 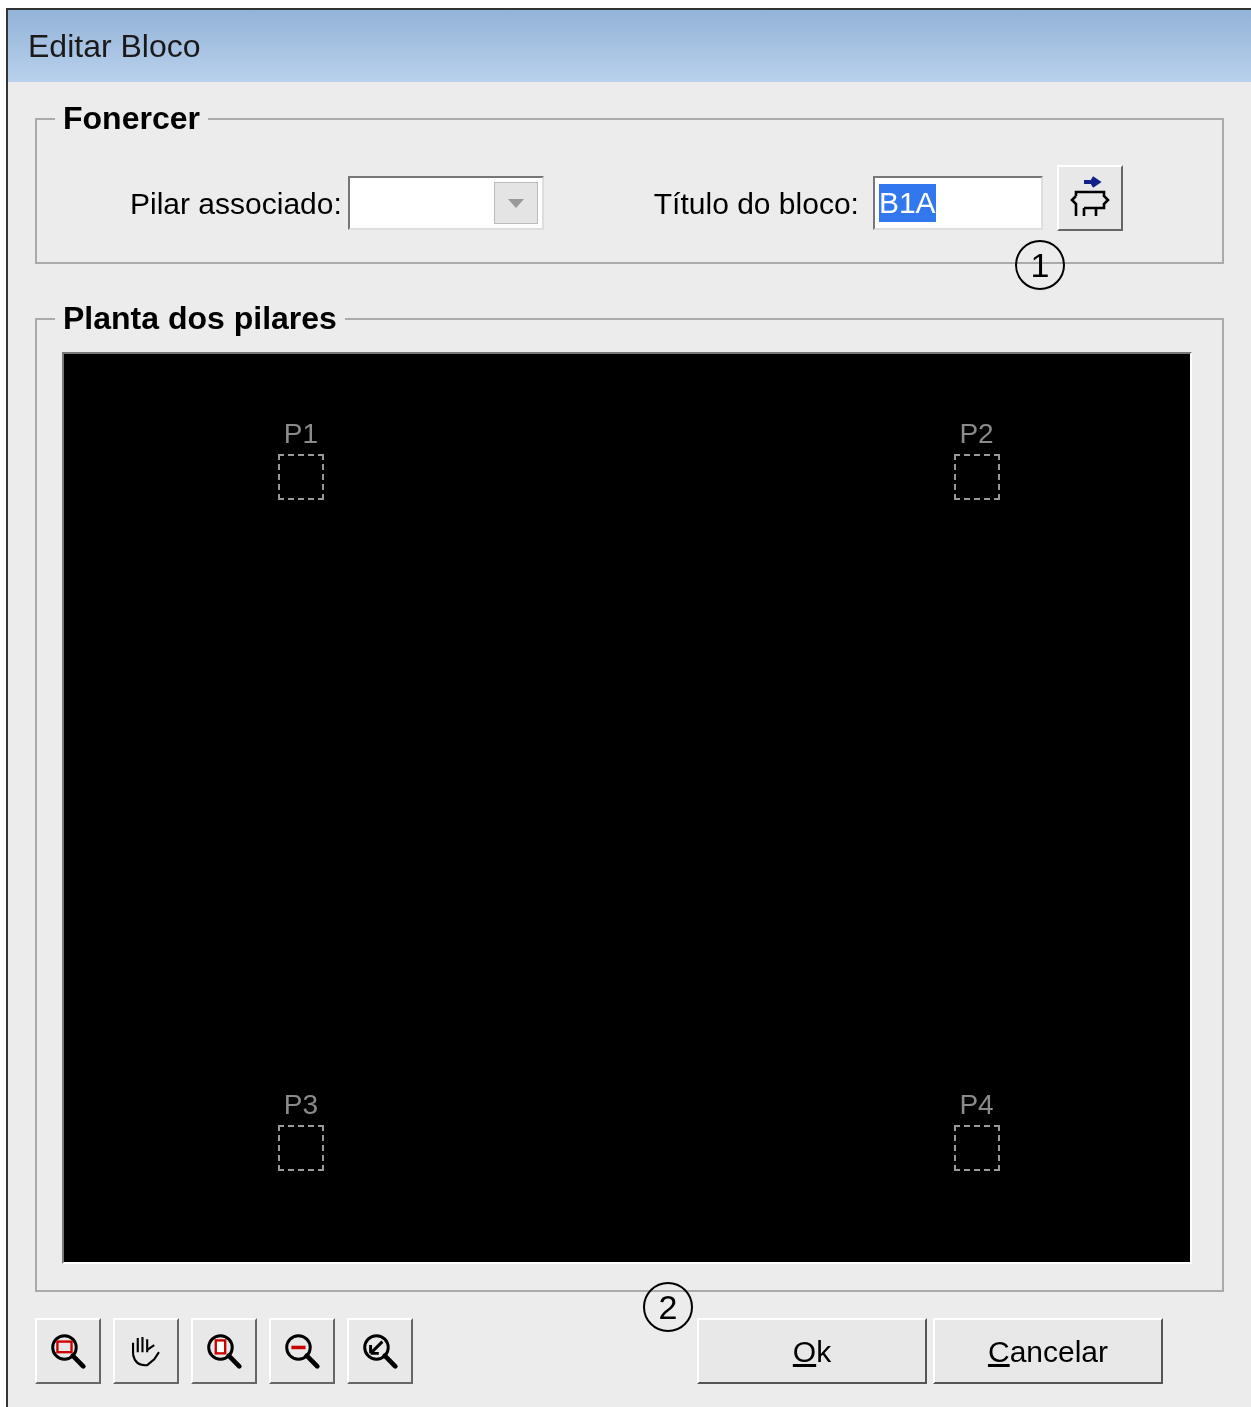 I want to click on zoom-out-icon, so click(x=302, y=1351).